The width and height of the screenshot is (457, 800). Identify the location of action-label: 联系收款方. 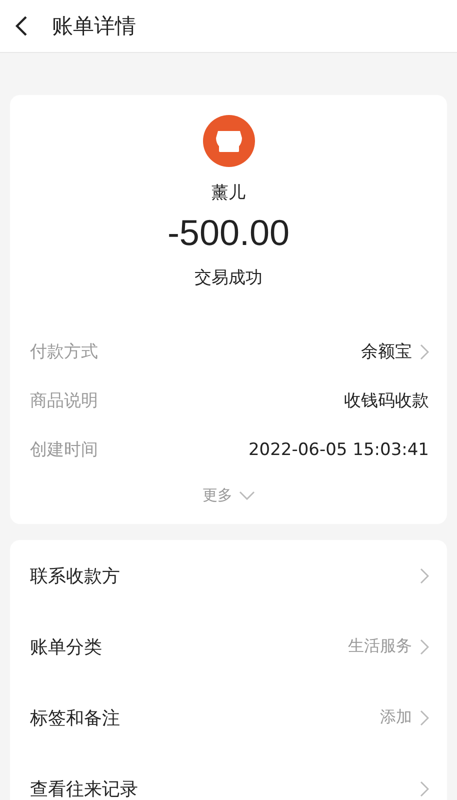
(221, 576).